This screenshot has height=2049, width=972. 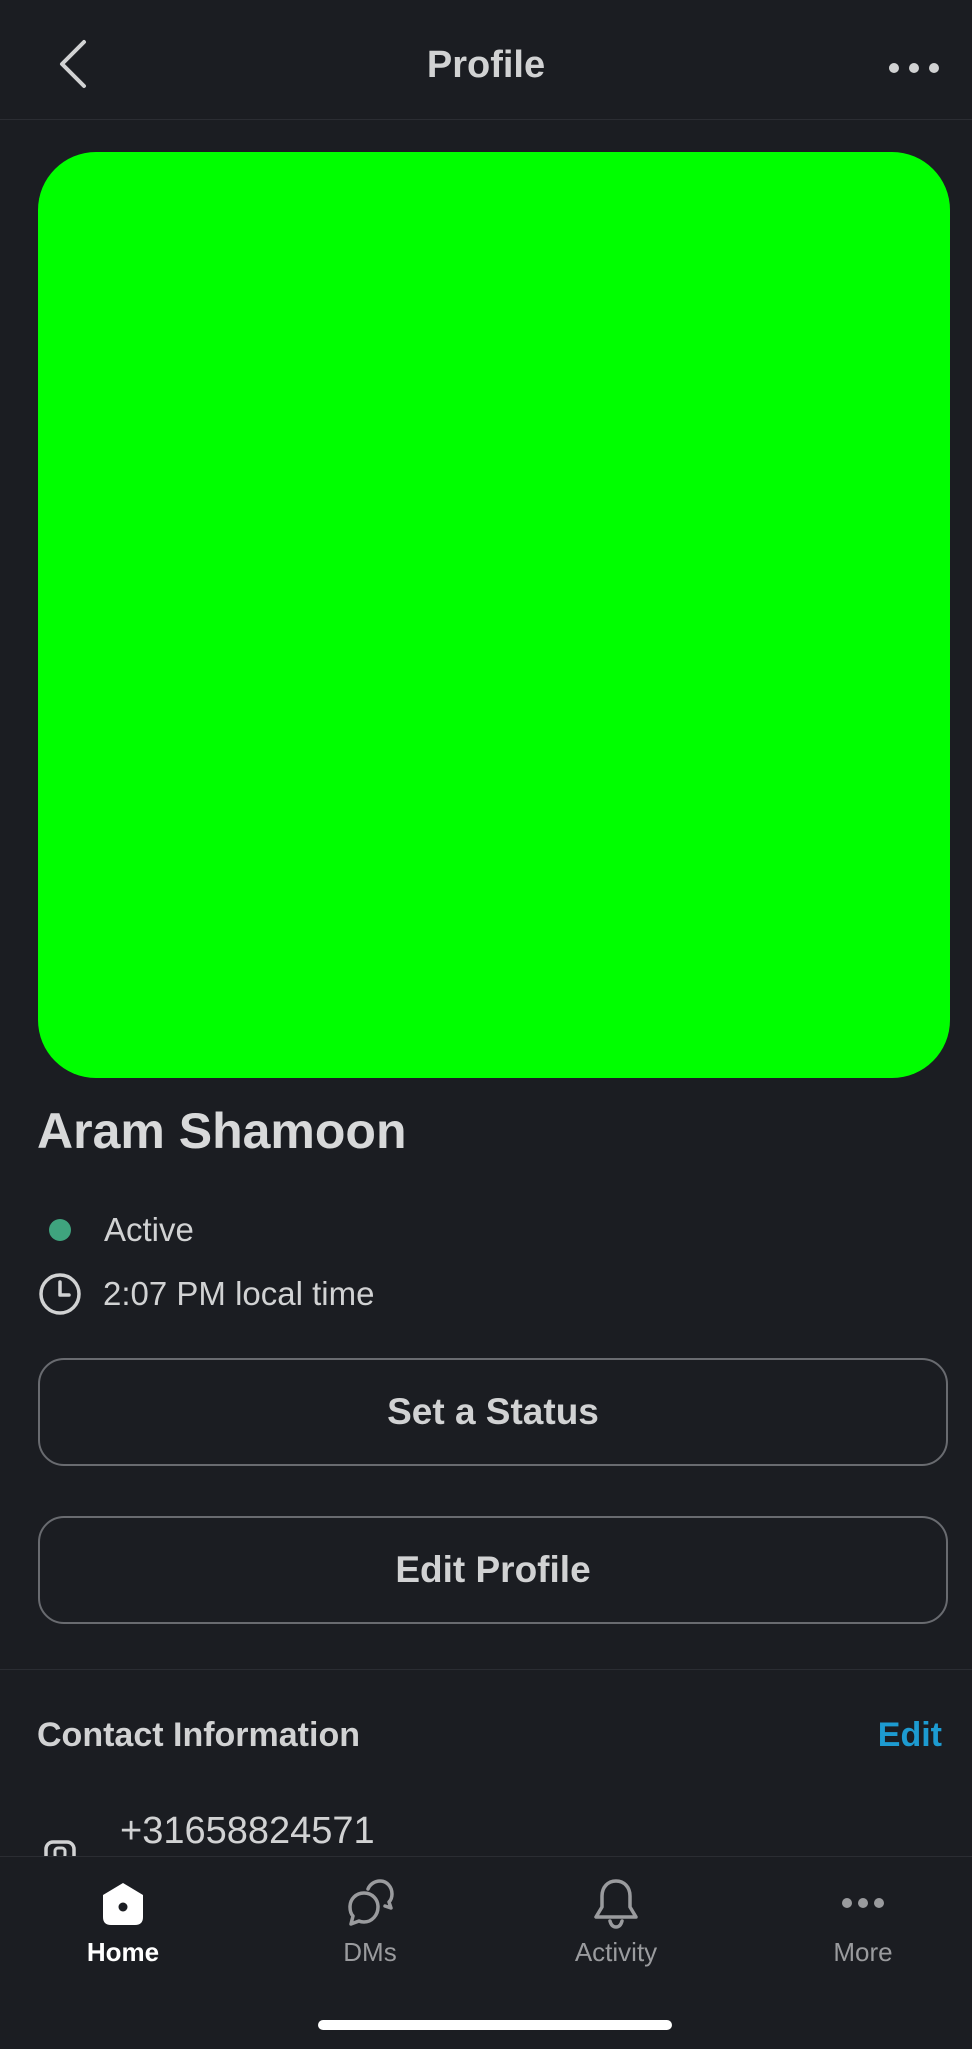 I want to click on active-status-dot-icon, so click(x=60, y=1230).